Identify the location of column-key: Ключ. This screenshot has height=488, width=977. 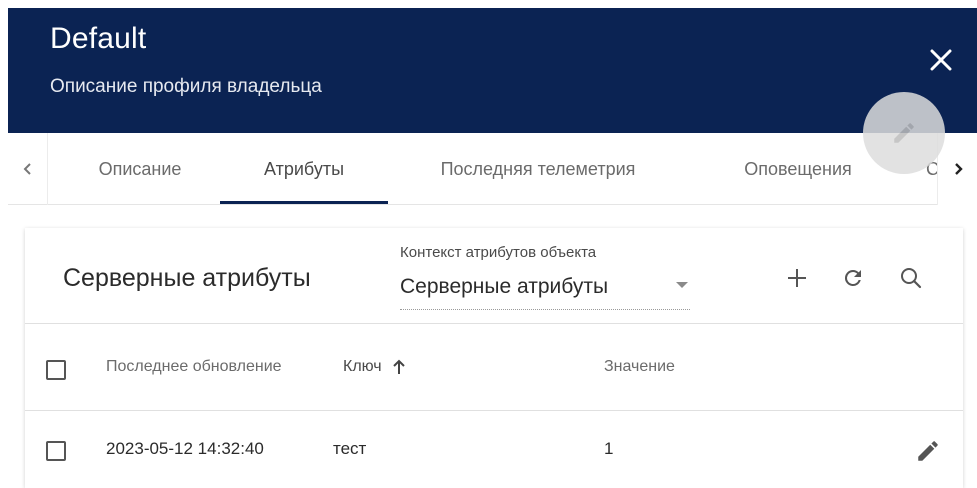
(374, 367).